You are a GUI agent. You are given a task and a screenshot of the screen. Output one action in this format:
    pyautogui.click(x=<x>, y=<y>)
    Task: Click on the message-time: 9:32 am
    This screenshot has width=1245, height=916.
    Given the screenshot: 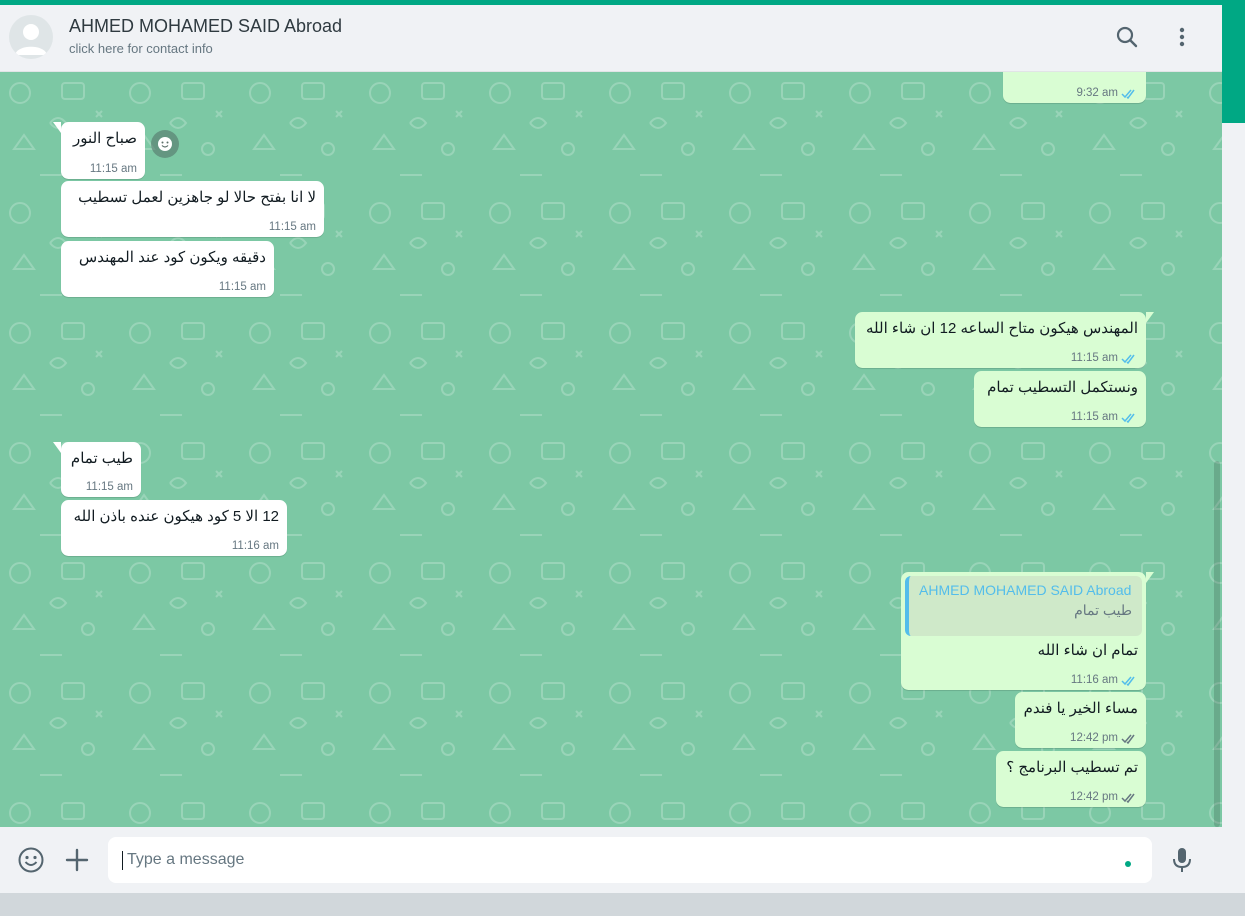 What is the action you would take?
    pyautogui.click(x=1097, y=93)
    